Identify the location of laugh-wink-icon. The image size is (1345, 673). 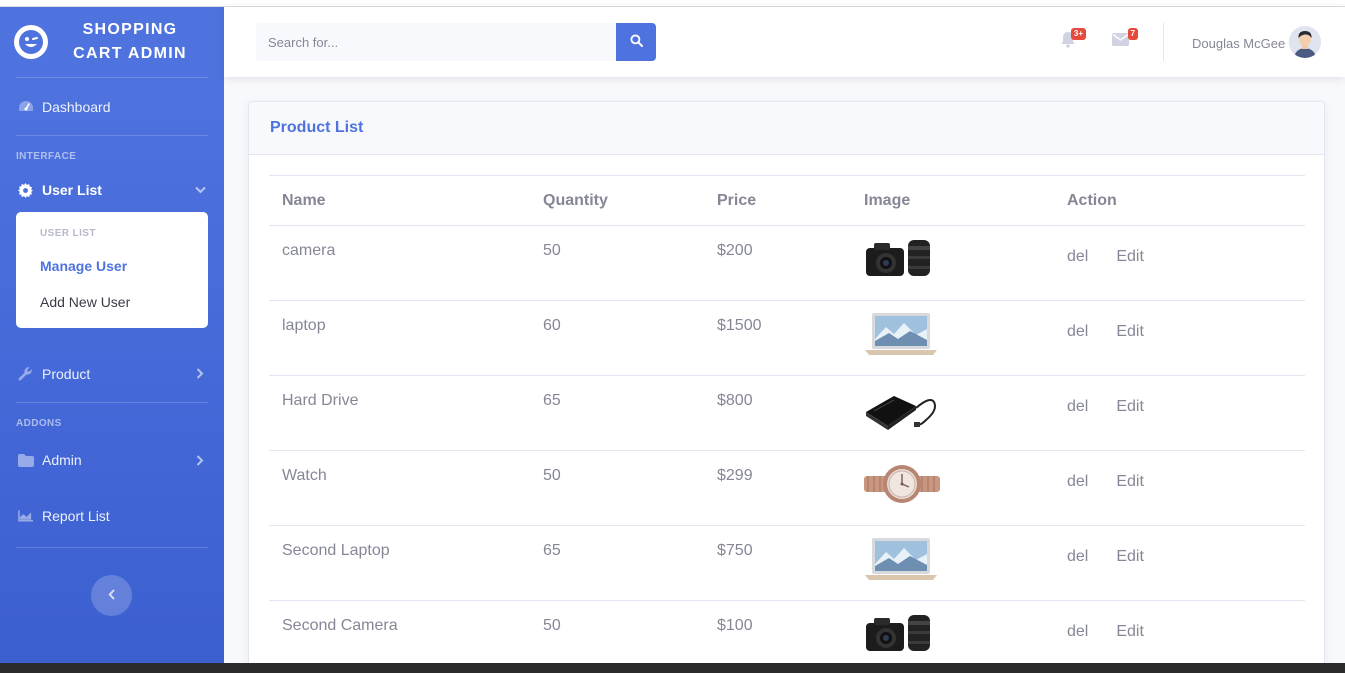
(31, 42).